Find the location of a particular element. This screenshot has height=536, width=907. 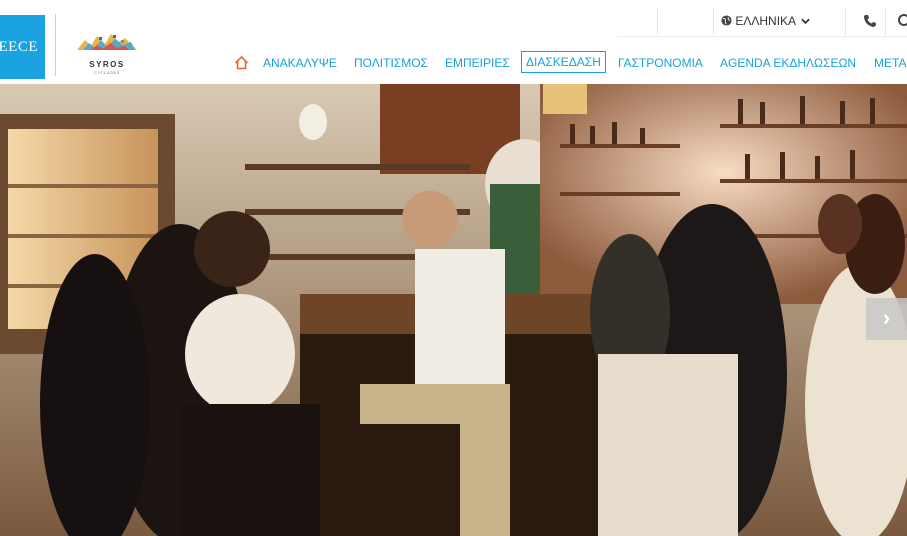

syros-logo-title: SYROS is located at coordinates (107, 64).